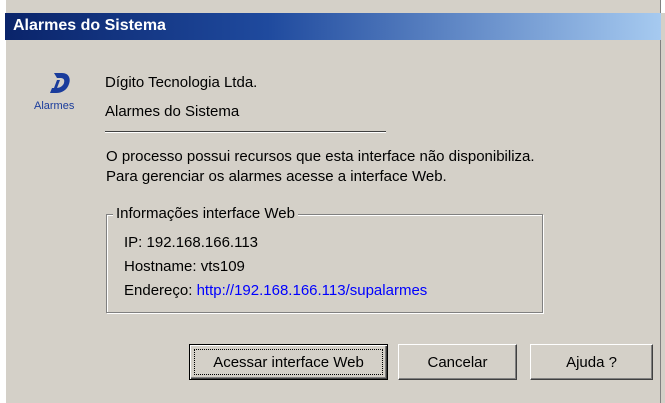 This screenshot has width=665, height=403. I want to click on ip-address: IP: 192.168.166.113, so click(191, 242).